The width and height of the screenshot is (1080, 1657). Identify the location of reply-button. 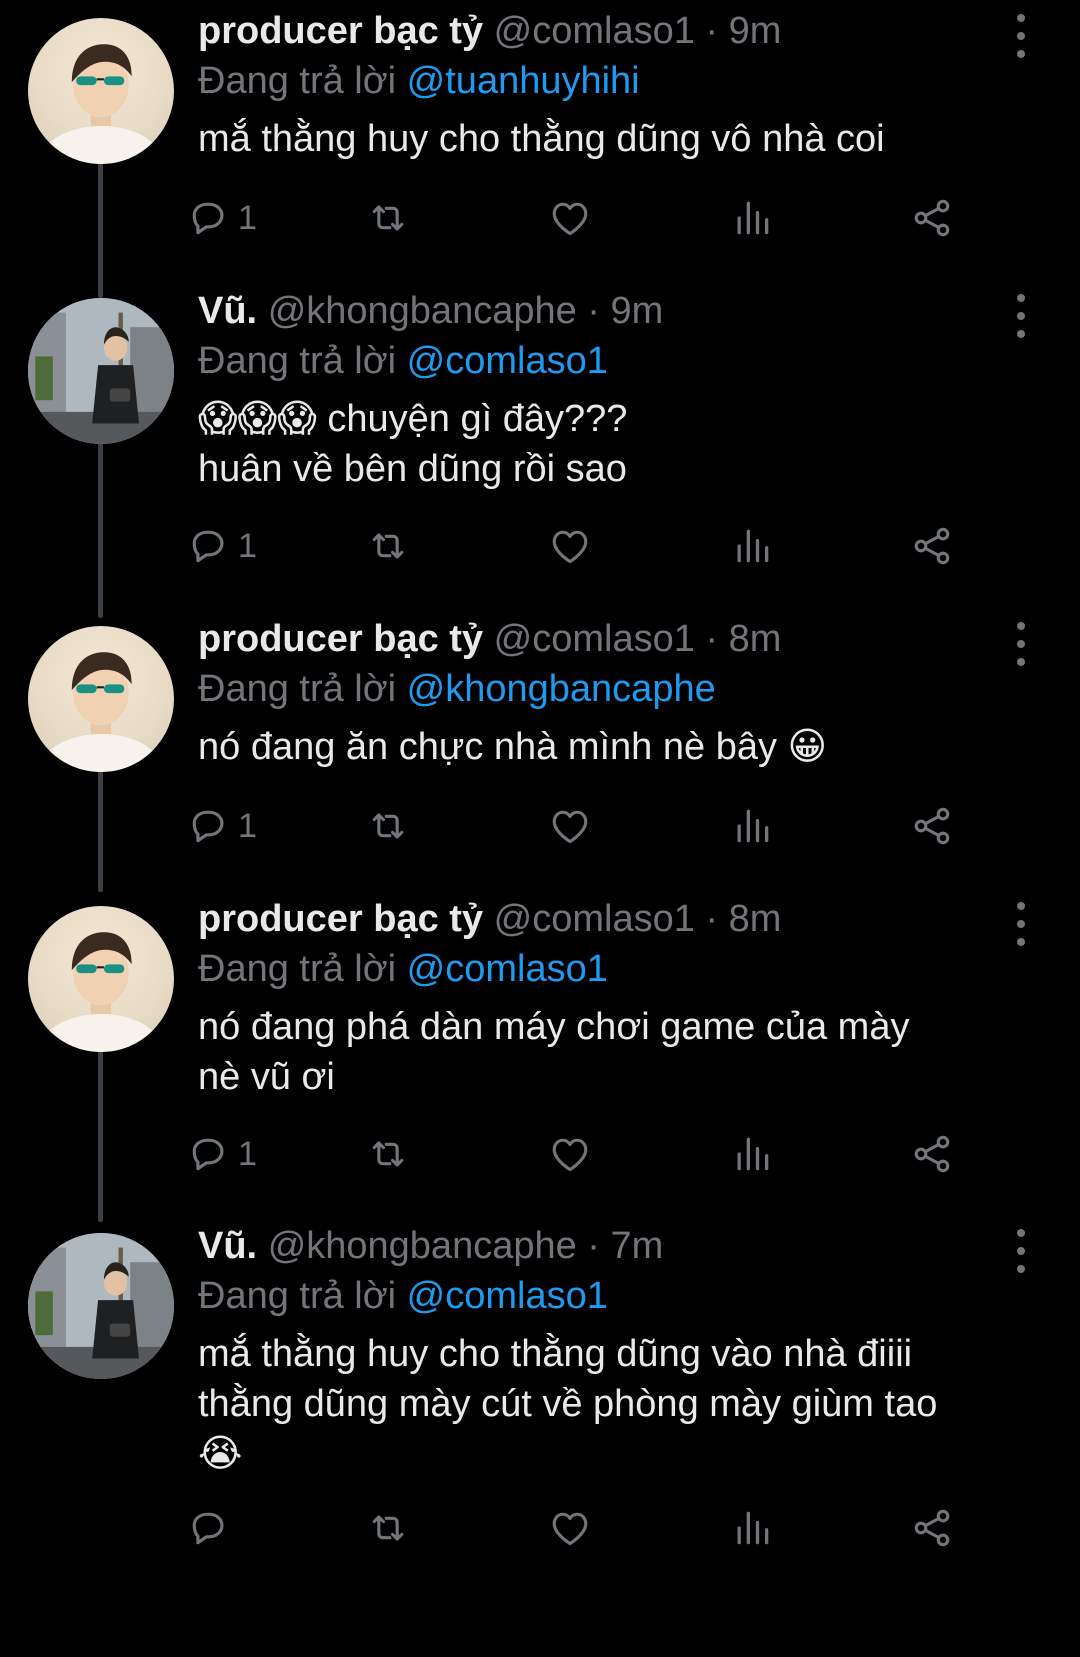
(212, 1528).